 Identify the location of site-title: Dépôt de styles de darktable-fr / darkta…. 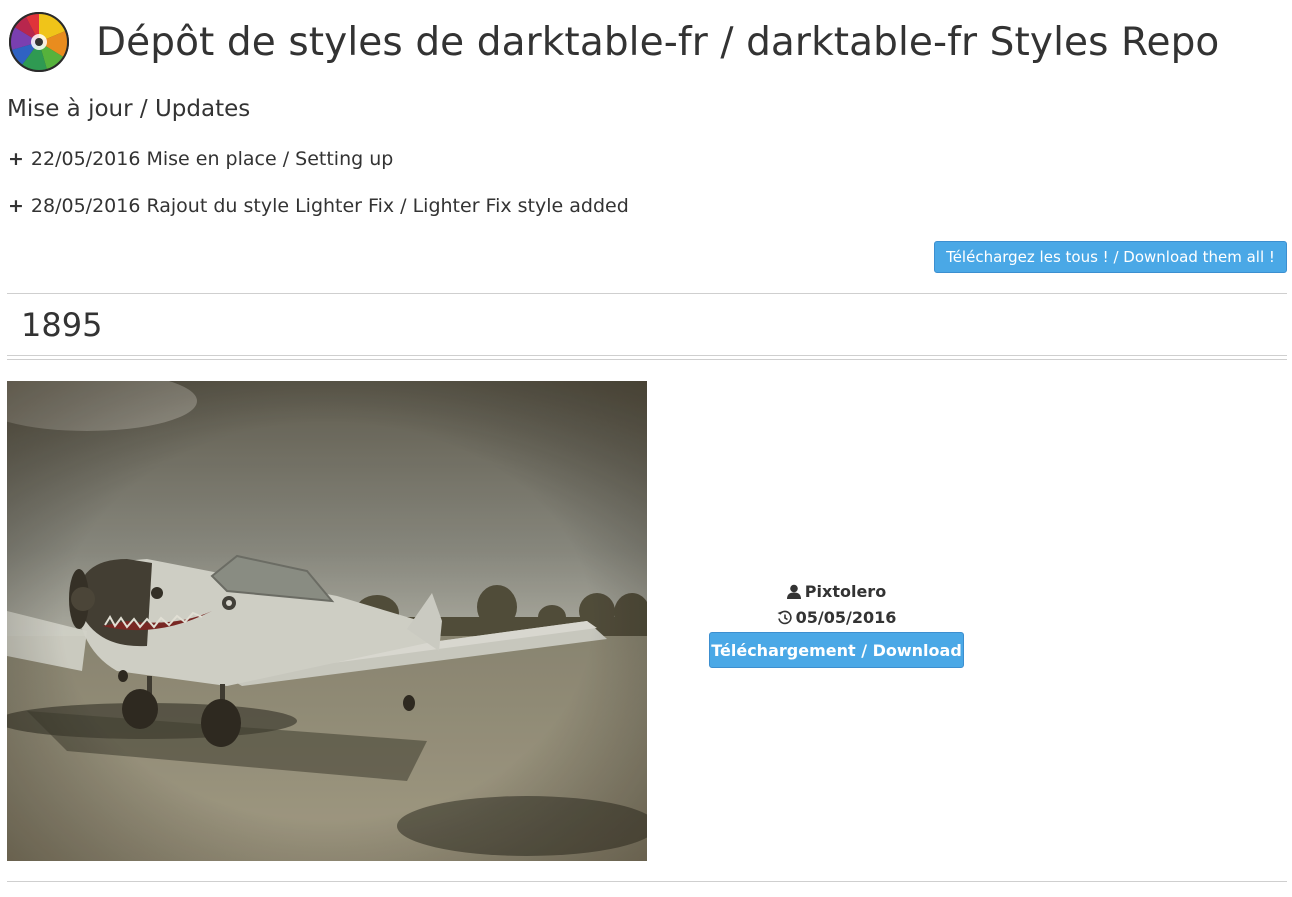
(658, 42).